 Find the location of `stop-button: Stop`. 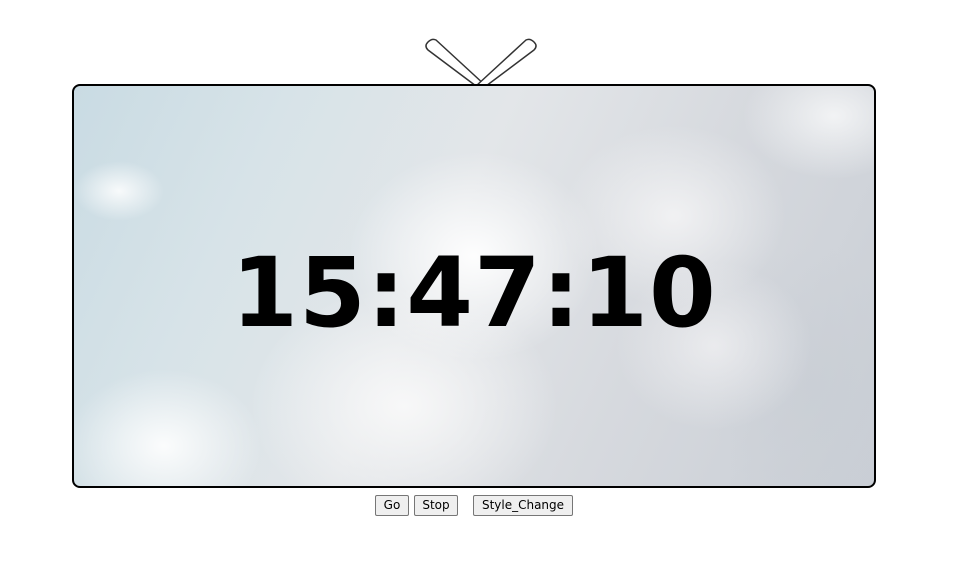

stop-button: Stop is located at coordinates (436, 505).